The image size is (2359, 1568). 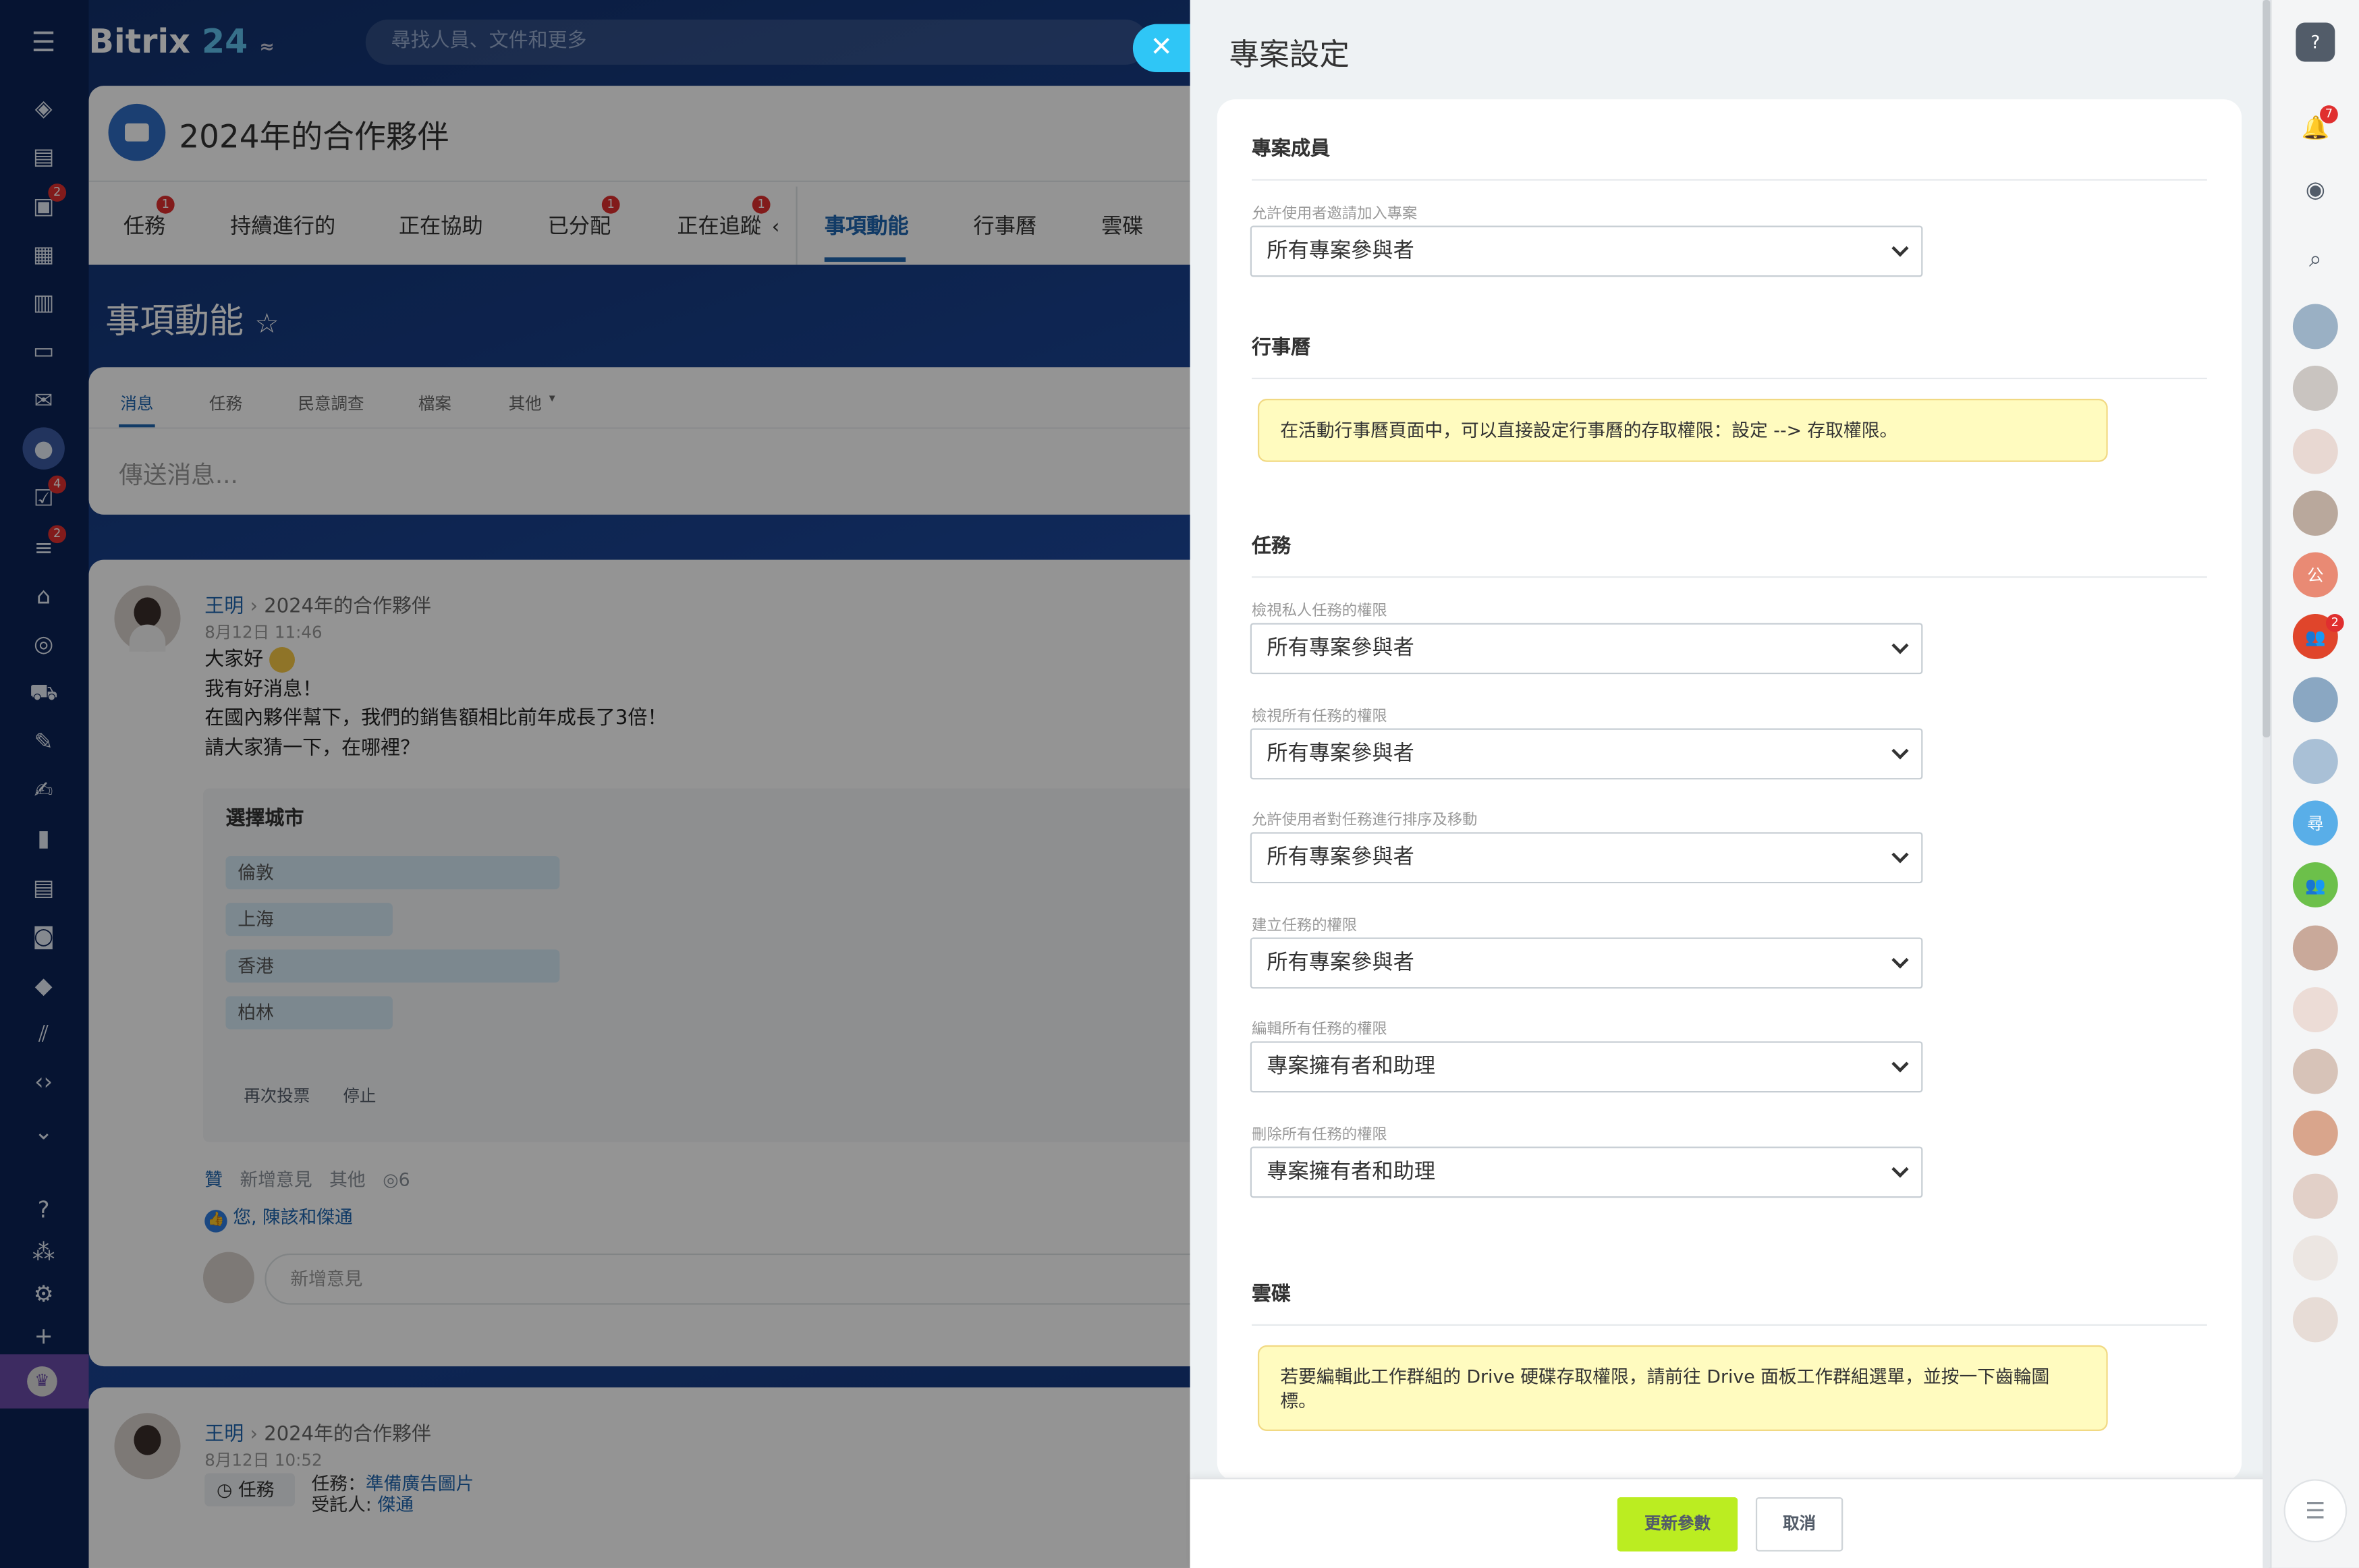 I want to click on field-label: 刪除所有任務的權限, so click(x=1320, y=1134).